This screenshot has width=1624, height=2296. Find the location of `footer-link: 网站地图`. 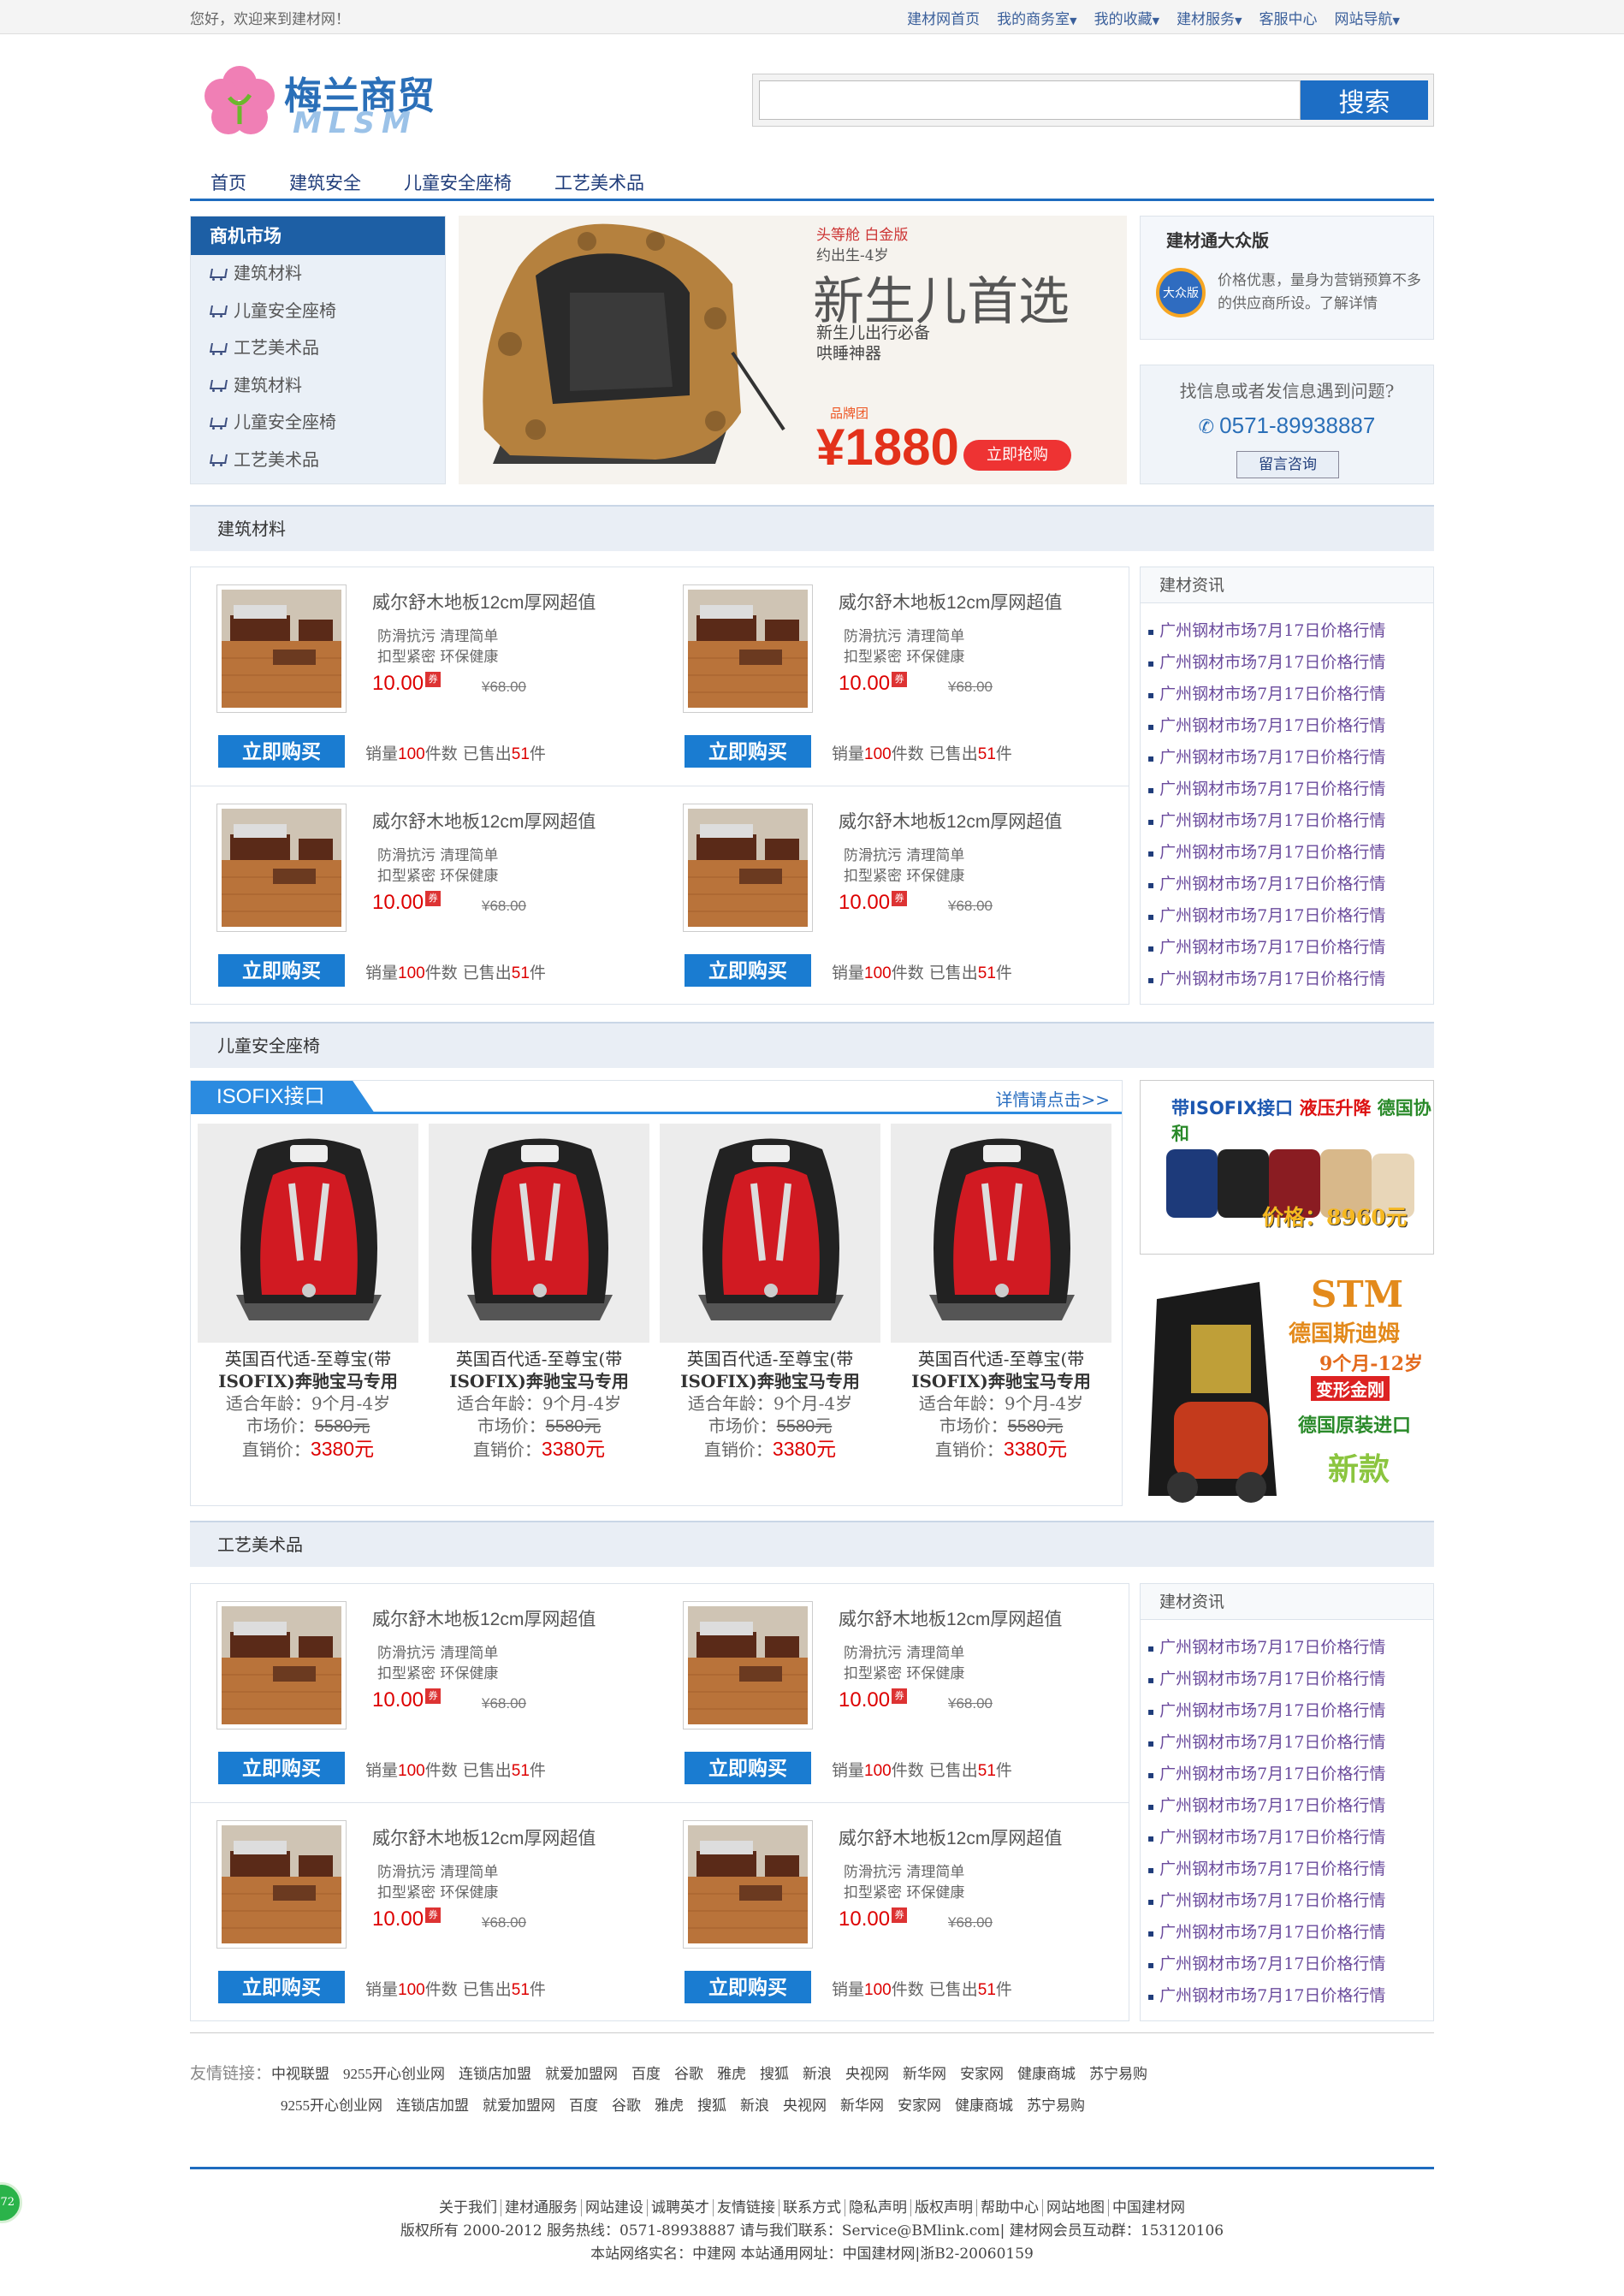

footer-link: 网站地图 is located at coordinates (1076, 2207).